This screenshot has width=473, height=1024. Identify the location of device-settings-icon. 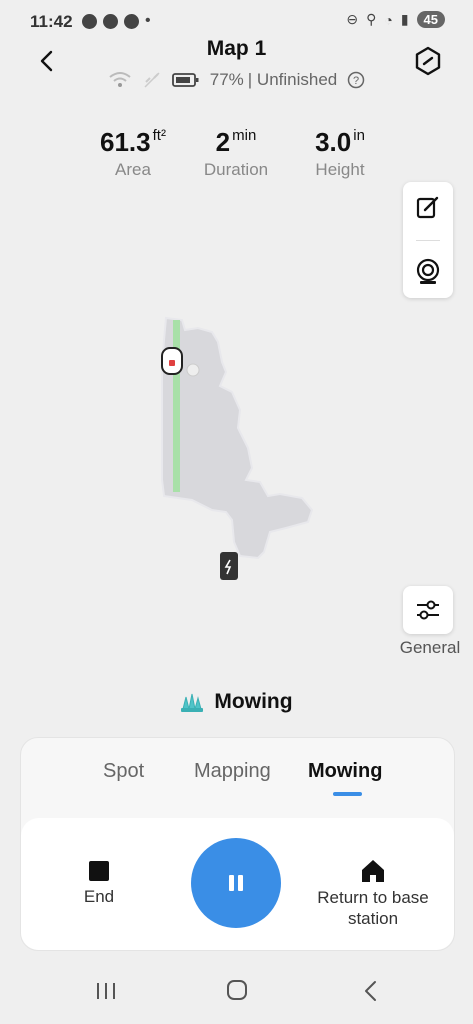
(428, 61).